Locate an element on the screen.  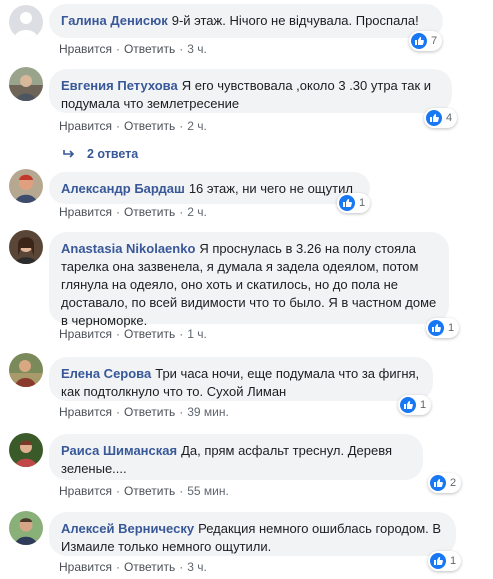
comment-author: Anastasia Nikolaenko is located at coordinates (128, 248).